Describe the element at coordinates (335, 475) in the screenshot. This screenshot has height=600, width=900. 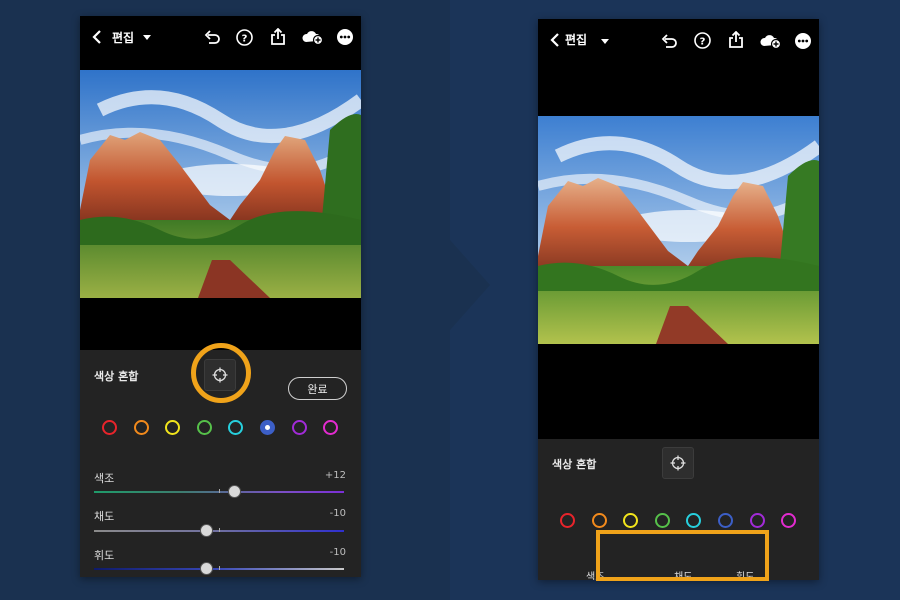
I see `slider-value-hue: +12` at that location.